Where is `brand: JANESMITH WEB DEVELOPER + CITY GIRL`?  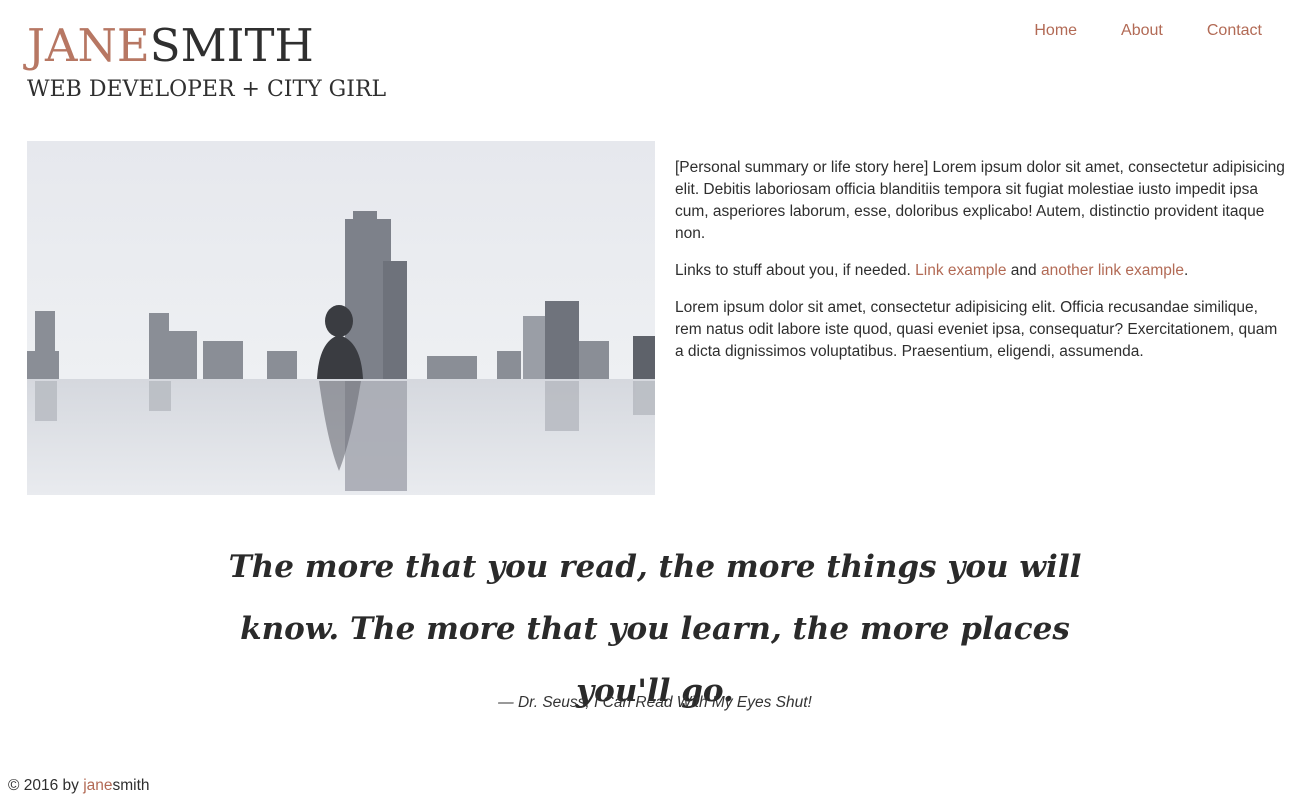 brand: JANESMITH WEB DEVELOPER + CITY GIRL is located at coordinates (206, 61).